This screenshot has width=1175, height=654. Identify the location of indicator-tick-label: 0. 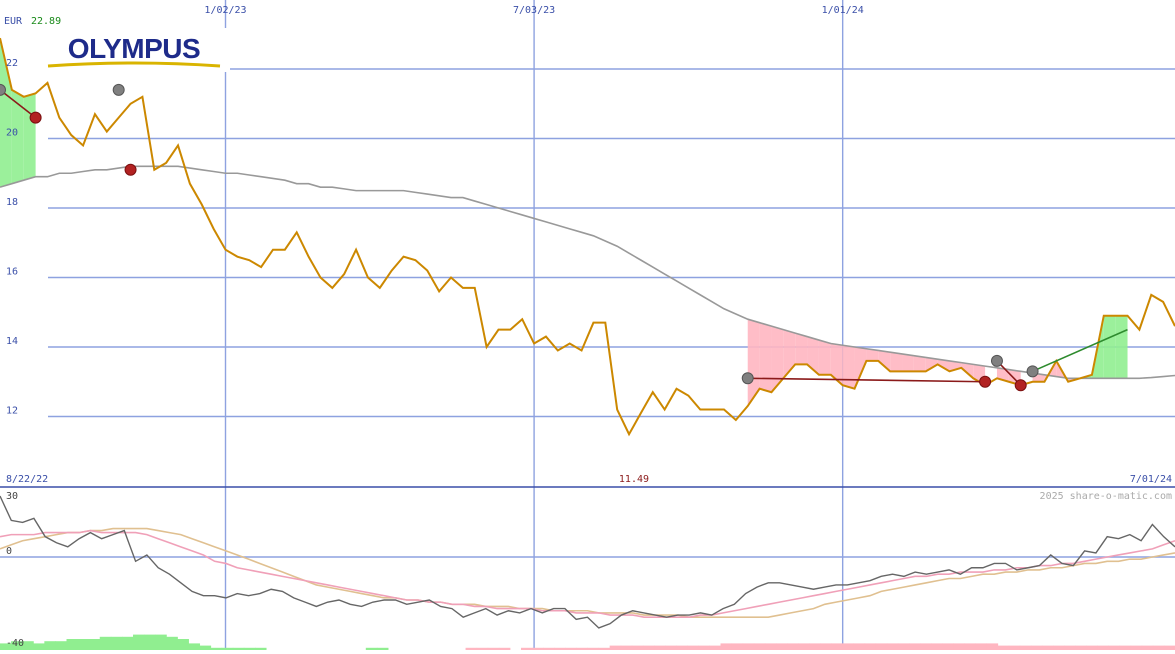
(9, 551).